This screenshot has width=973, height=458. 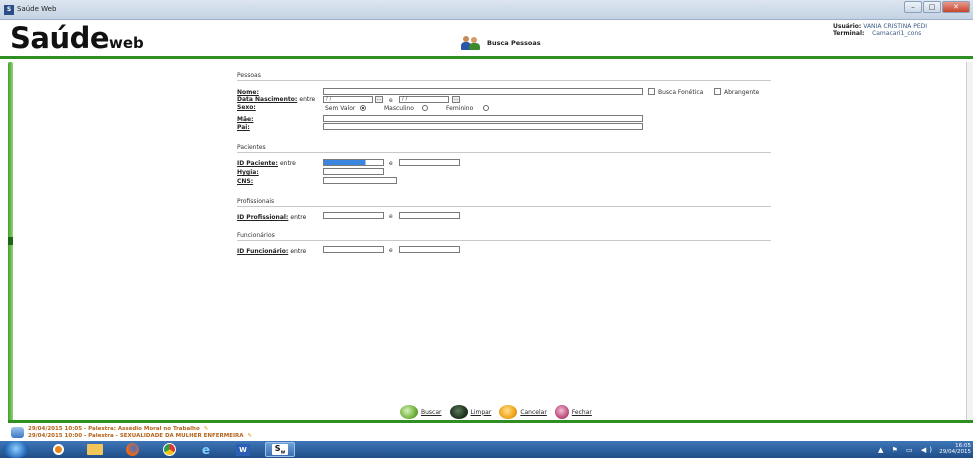 I want to click on sexo-option-masculino: Masculino, so click(x=399, y=108).